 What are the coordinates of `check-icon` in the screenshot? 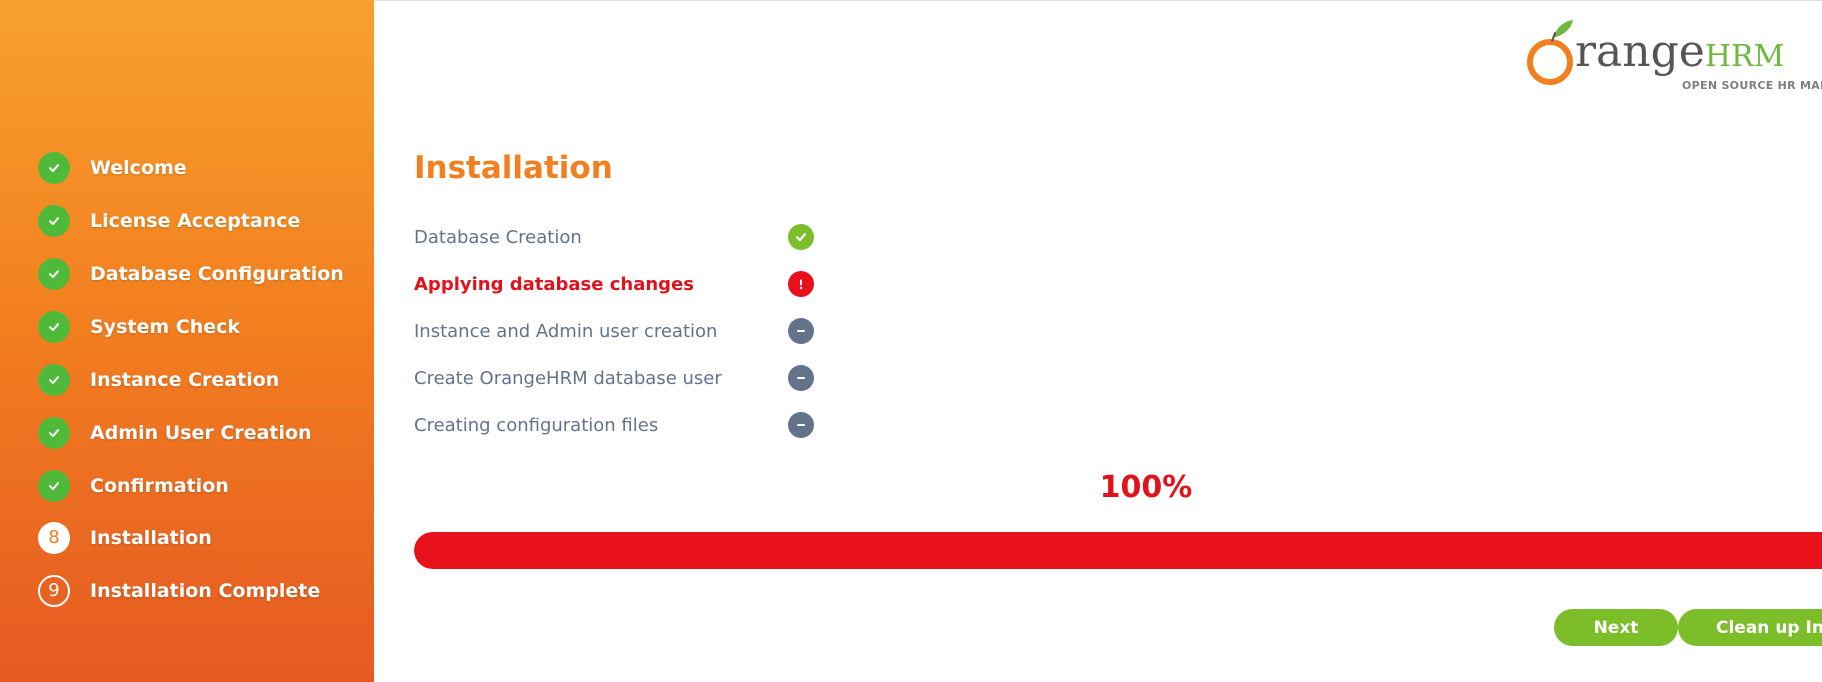 It's located at (801, 237).